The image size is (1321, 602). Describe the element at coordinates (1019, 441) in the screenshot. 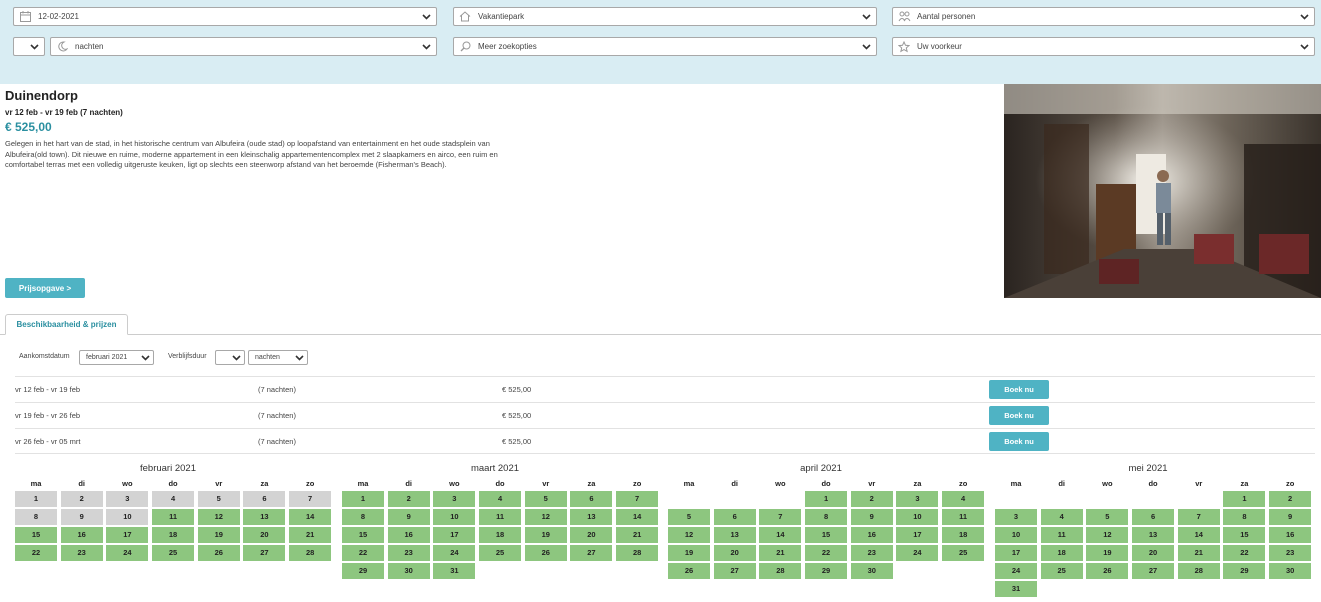

I see `book-now-button: Boek nu` at that location.